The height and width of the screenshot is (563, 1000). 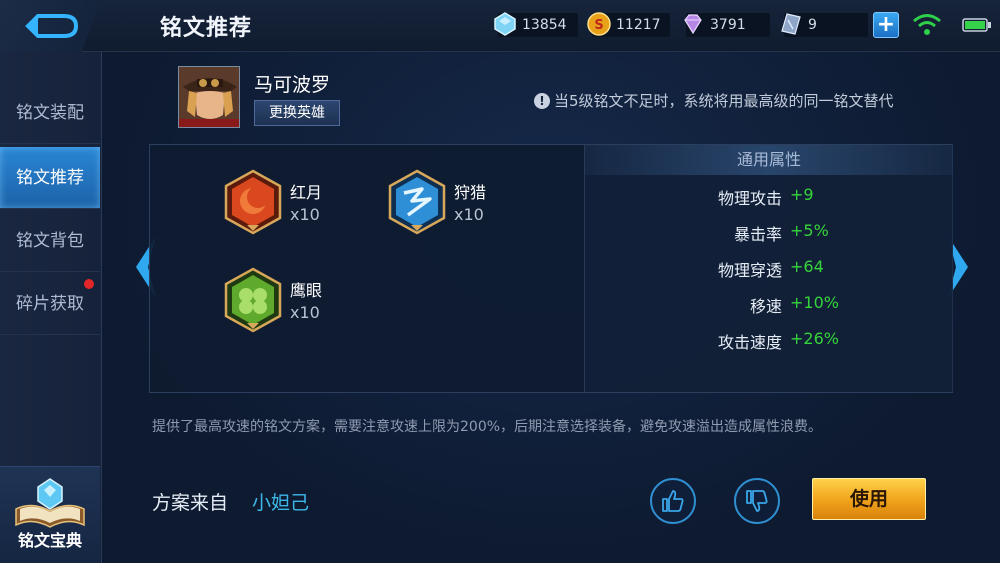 What do you see at coordinates (824, 25) in the screenshot?
I see `coupon-counter: 9` at bounding box center [824, 25].